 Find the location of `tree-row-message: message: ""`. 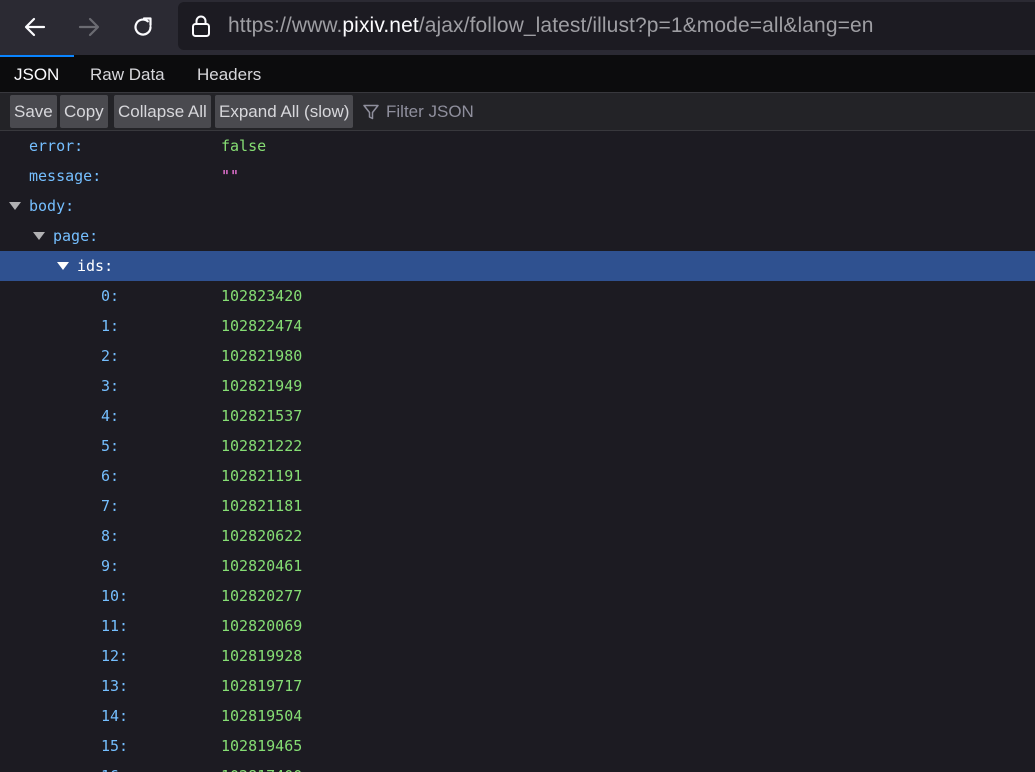

tree-row-message: message: "" is located at coordinates (517, 176).